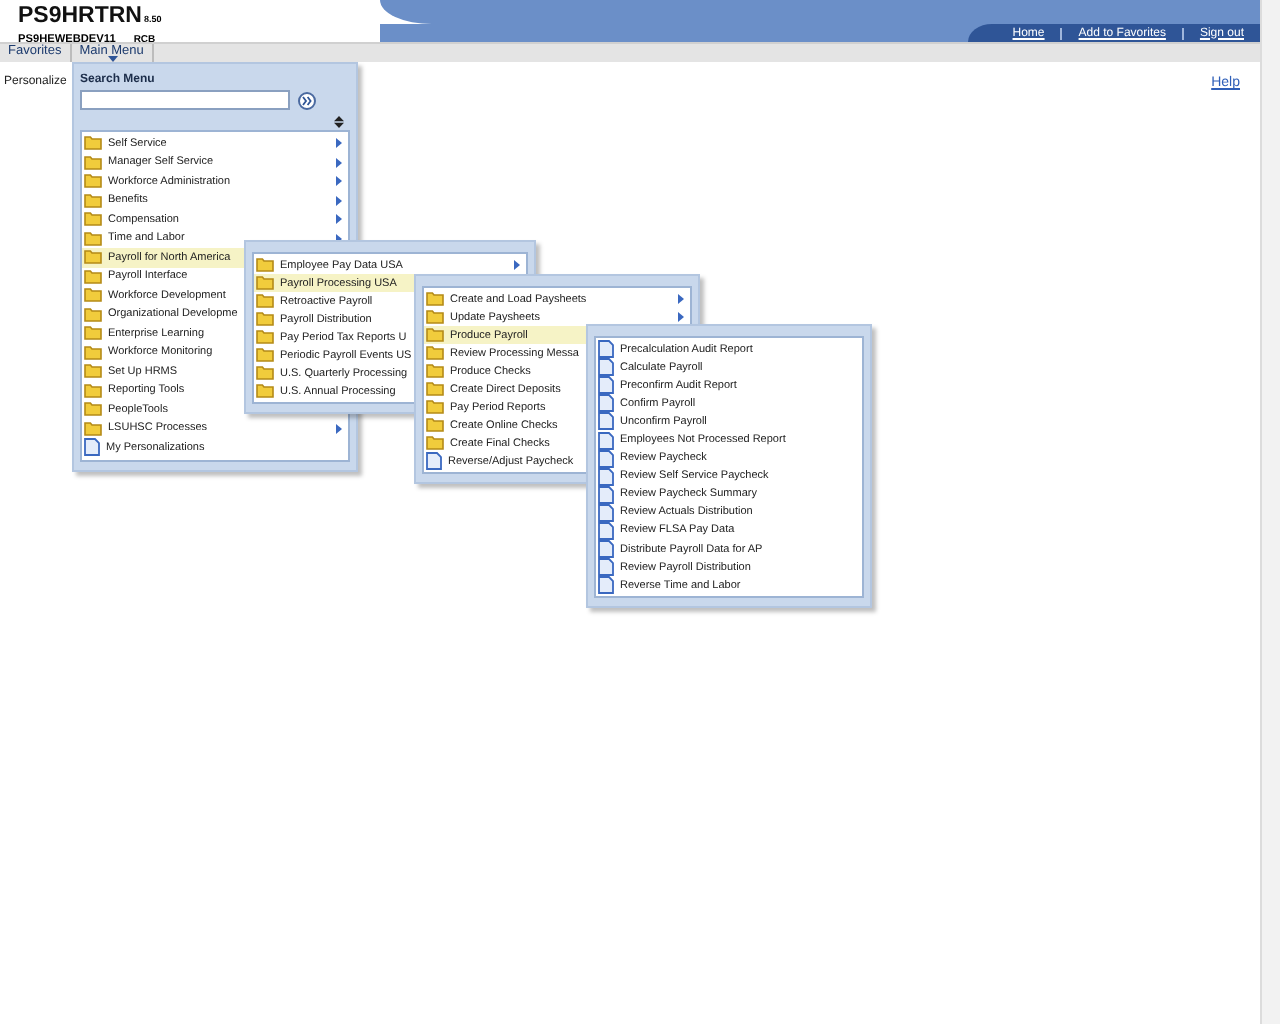  I want to click on app-title: PS9HRTRN, so click(80, 16).